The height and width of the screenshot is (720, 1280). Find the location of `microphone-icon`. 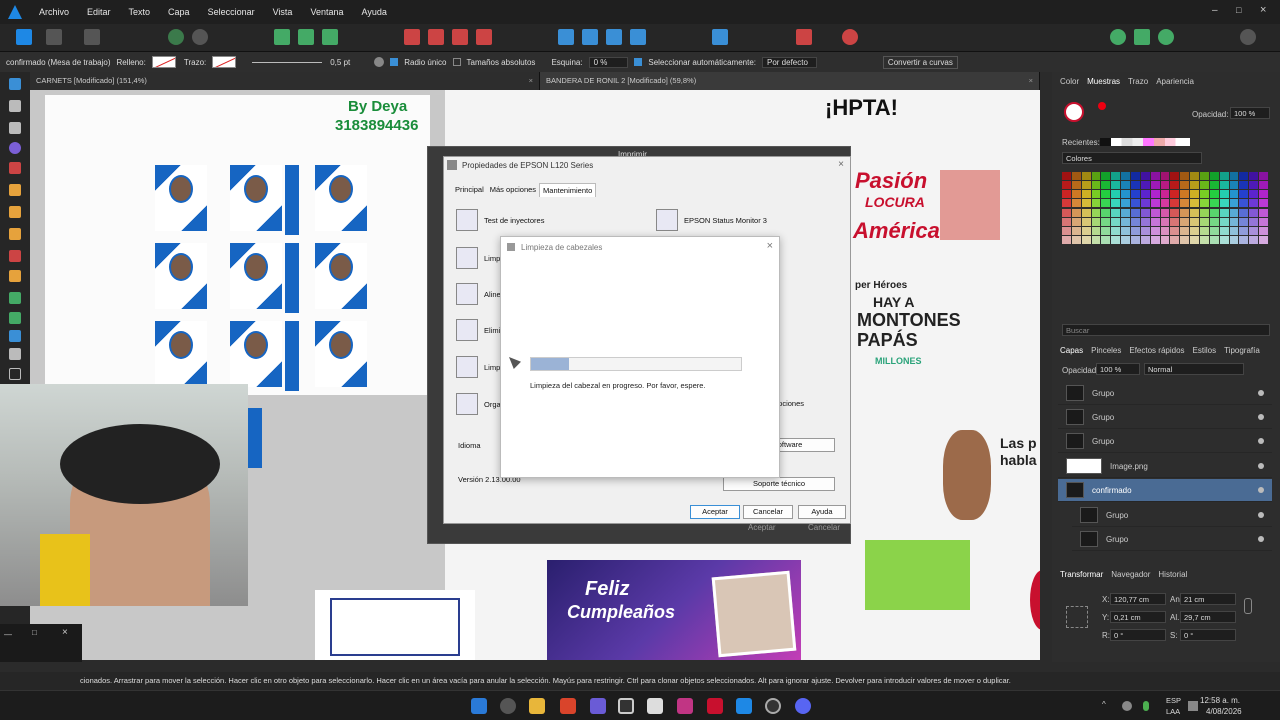

microphone-icon is located at coordinates (1146, 706).